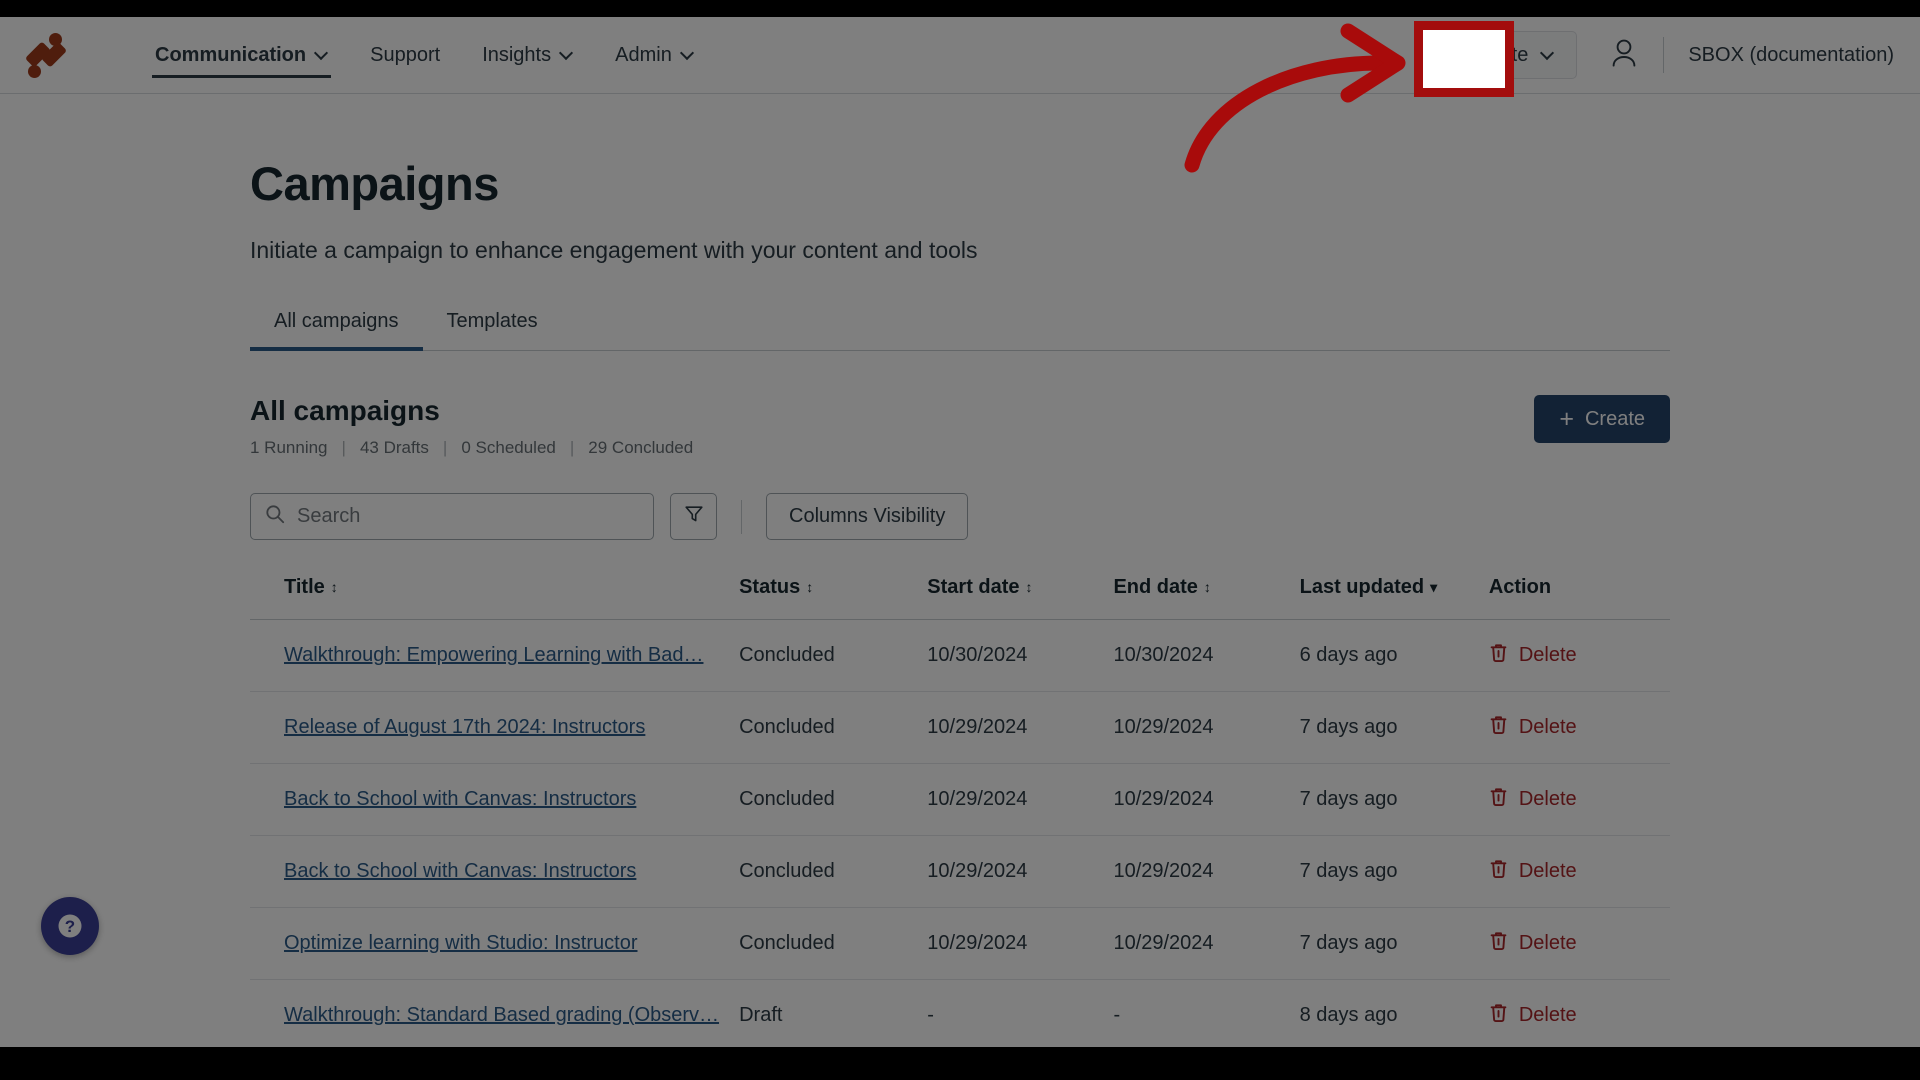 The image size is (1920, 1080). What do you see at coordinates (1624, 55) in the screenshot?
I see `user-account-icon` at bounding box center [1624, 55].